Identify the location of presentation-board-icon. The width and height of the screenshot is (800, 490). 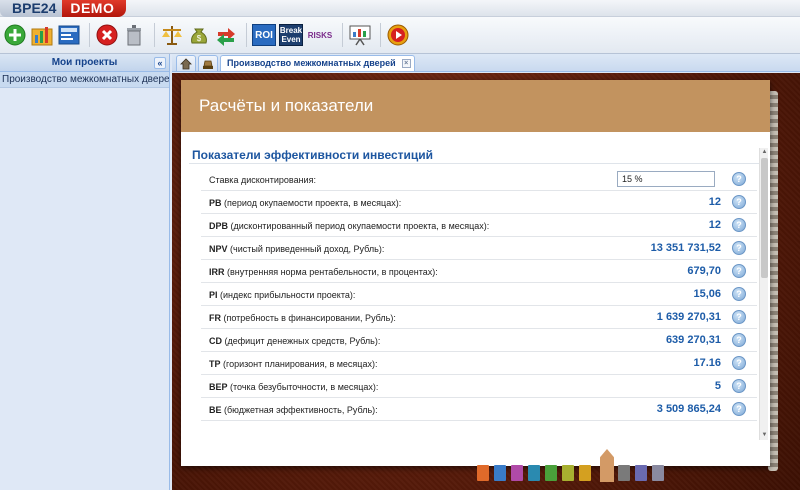
(360, 35).